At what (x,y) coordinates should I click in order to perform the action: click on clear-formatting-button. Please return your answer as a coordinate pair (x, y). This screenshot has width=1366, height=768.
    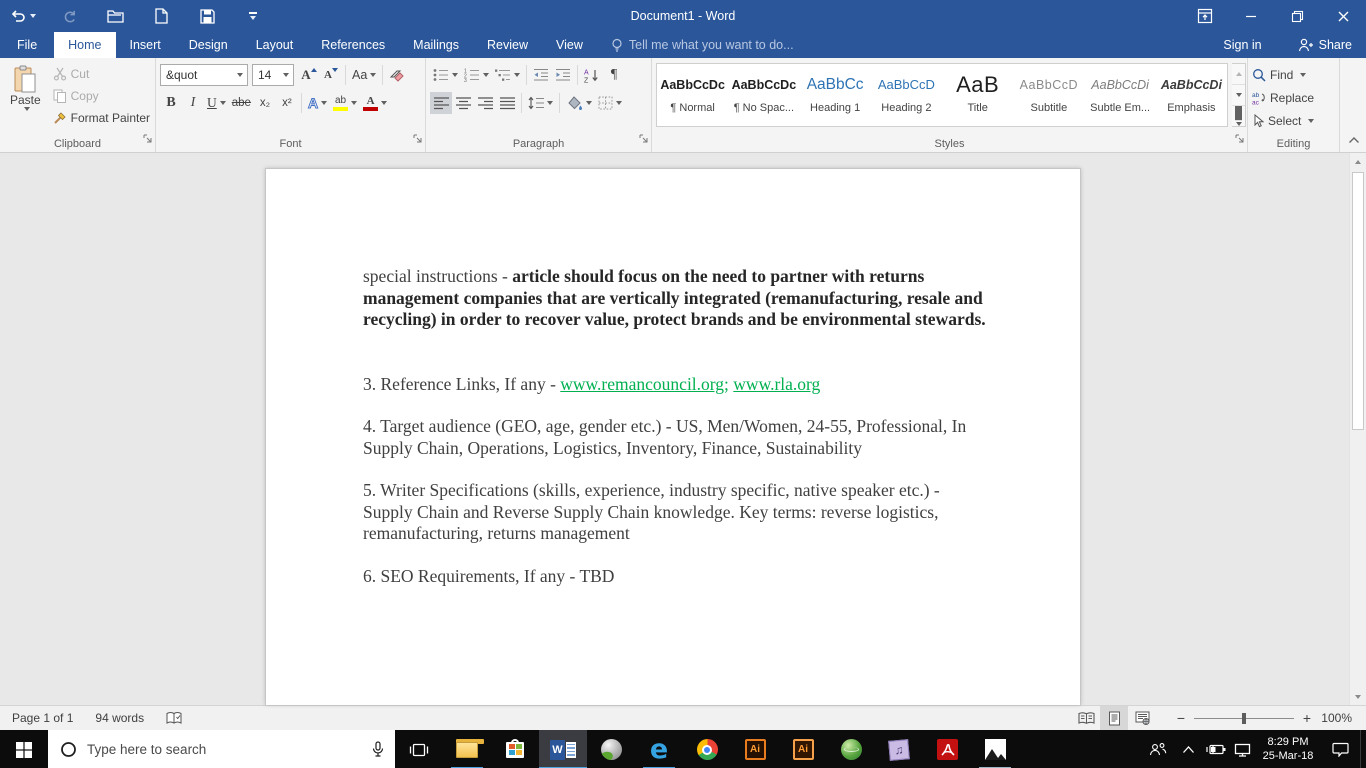
    Looking at the image, I should click on (397, 75).